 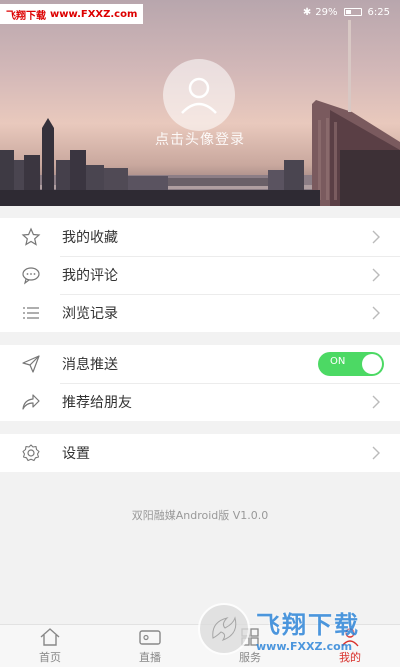 I want to click on battery-percent: 29%, so click(x=326, y=12).